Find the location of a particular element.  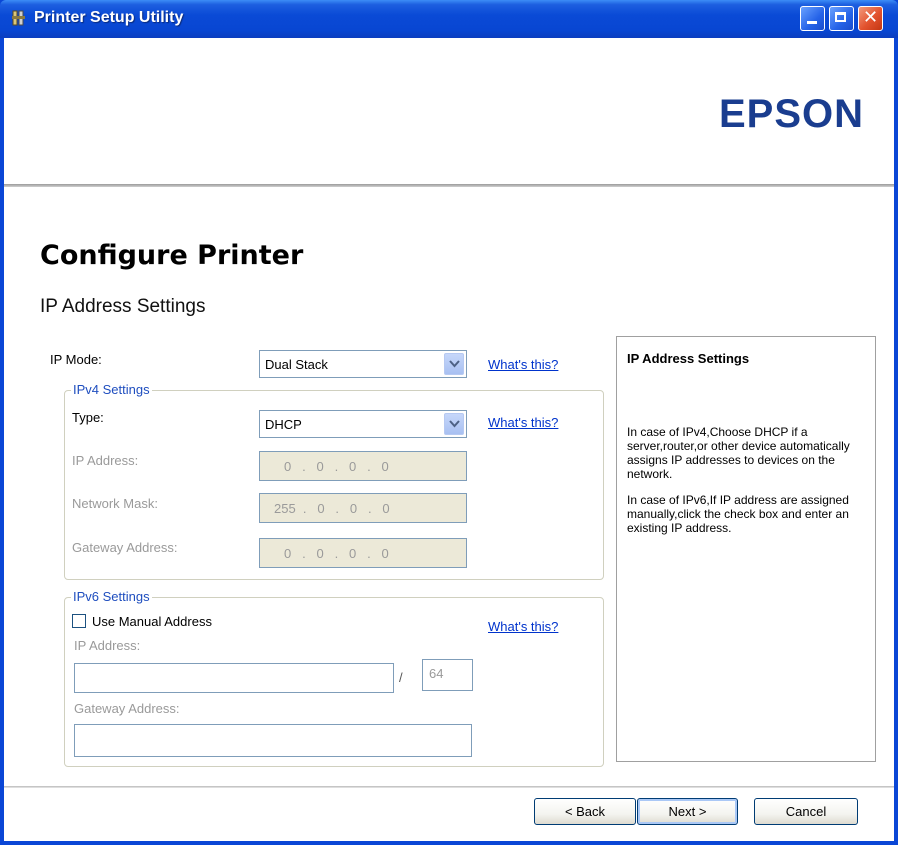

ipv4-type-whats-this-link: What's this? is located at coordinates (523, 422).